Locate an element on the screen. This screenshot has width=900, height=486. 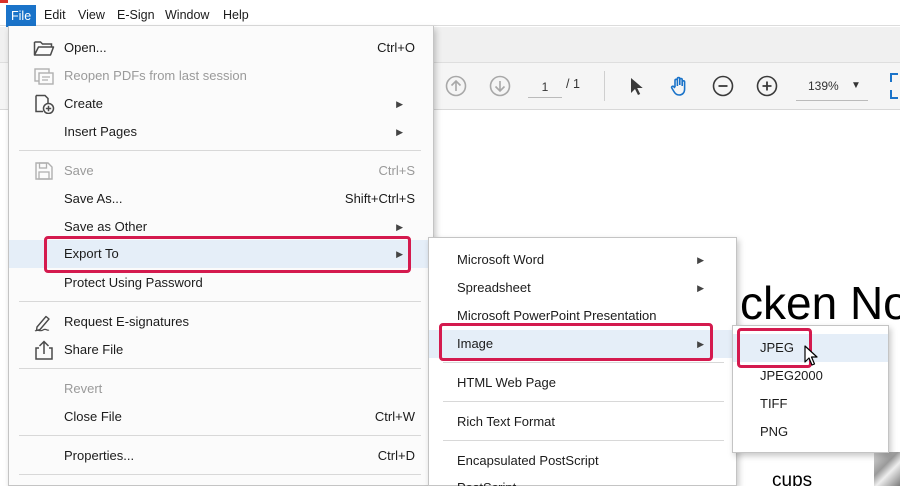
previous-page-icon is located at coordinates (456, 86).